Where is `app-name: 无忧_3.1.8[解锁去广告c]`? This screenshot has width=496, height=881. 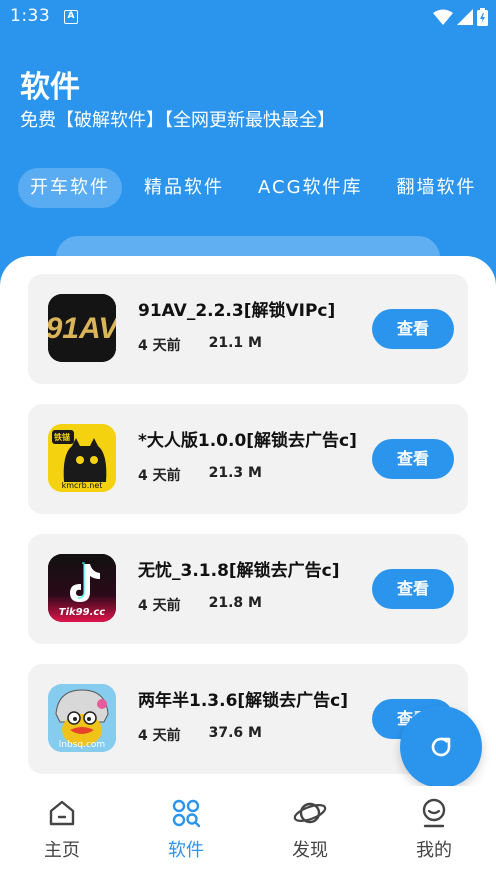
app-name: 无忧_3.1.8[解锁去广告c] is located at coordinates (239, 571).